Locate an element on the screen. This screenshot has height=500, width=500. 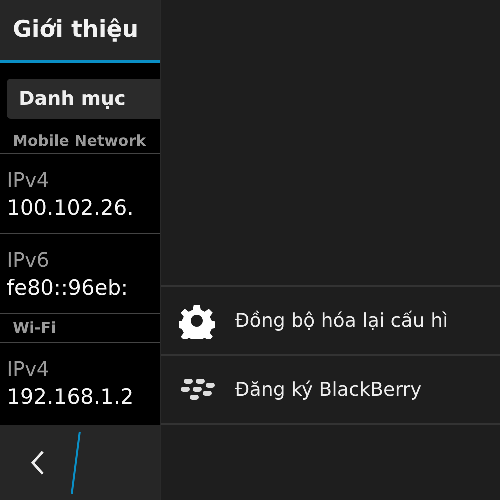
slash-divider-icon is located at coordinates (76, 462).